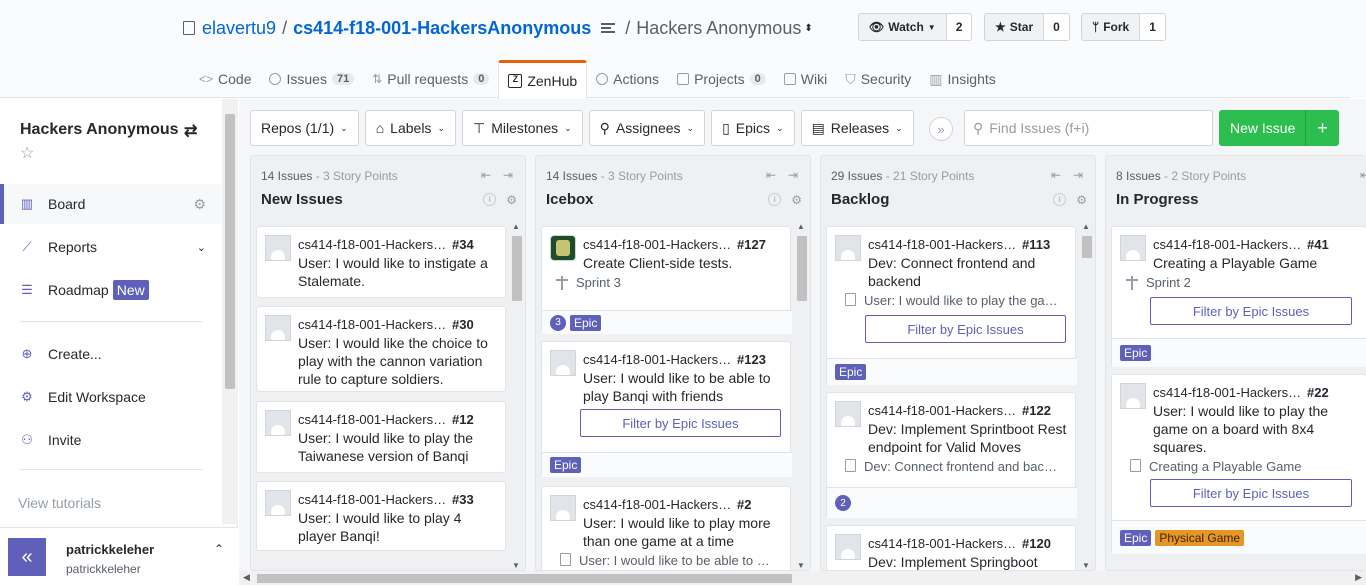  What do you see at coordinates (111, 290) in the screenshot?
I see `sidebar-item-roadmap: ☰ Roadmap New` at bounding box center [111, 290].